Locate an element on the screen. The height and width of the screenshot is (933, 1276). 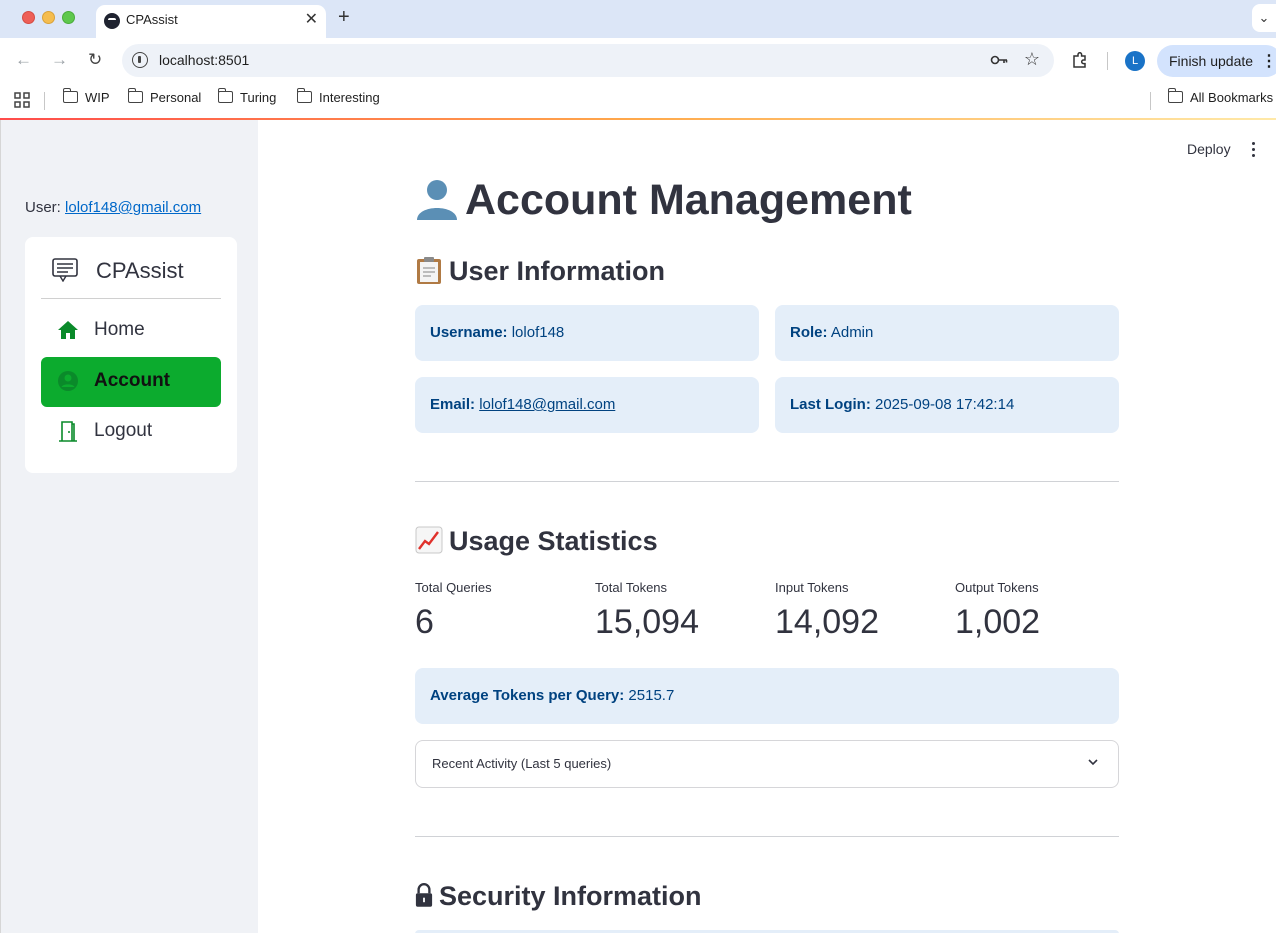
option-menu: CPAssist Home Account Logout is located at coordinates (131, 355).